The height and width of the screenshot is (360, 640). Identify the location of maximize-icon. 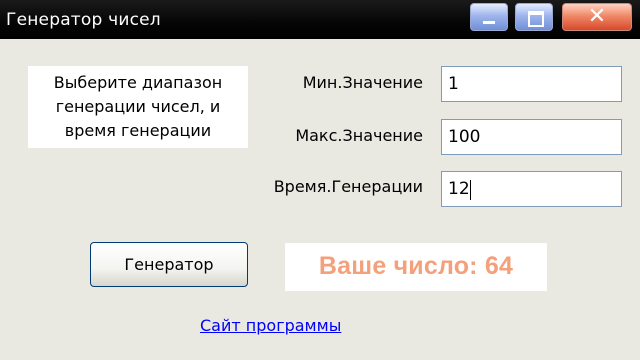
(536, 19).